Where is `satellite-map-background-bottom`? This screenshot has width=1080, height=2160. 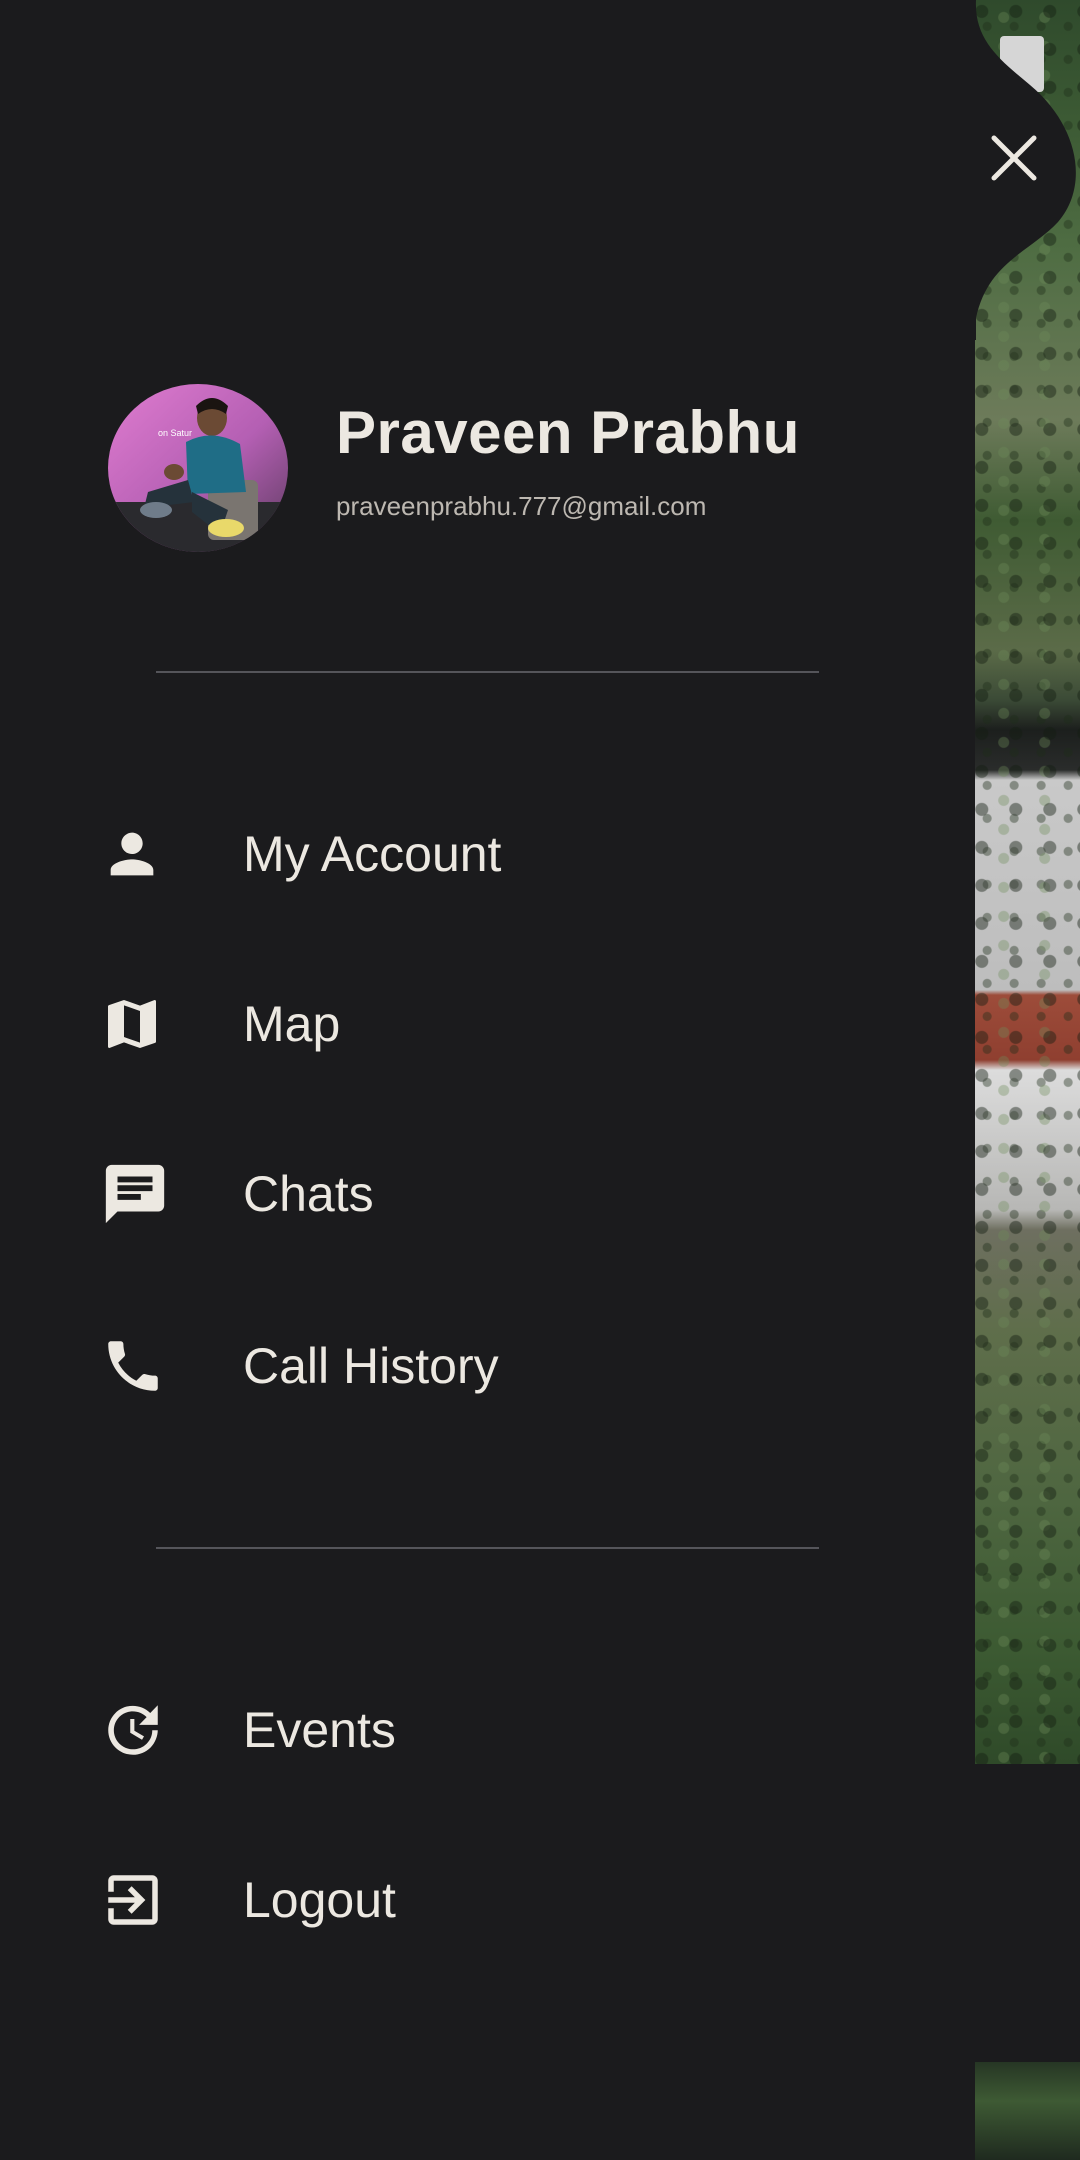 satellite-map-background-bottom is located at coordinates (1027, 2111).